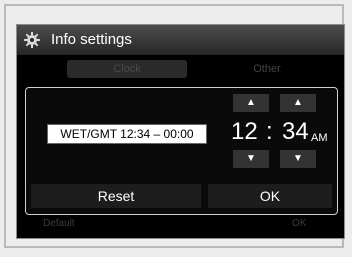 Image resolution: width=352 pixels, height=257 pixels. Describe the element at coordinates (91, 39) in the screenshot. I see `page-title: Info settings` at that location.